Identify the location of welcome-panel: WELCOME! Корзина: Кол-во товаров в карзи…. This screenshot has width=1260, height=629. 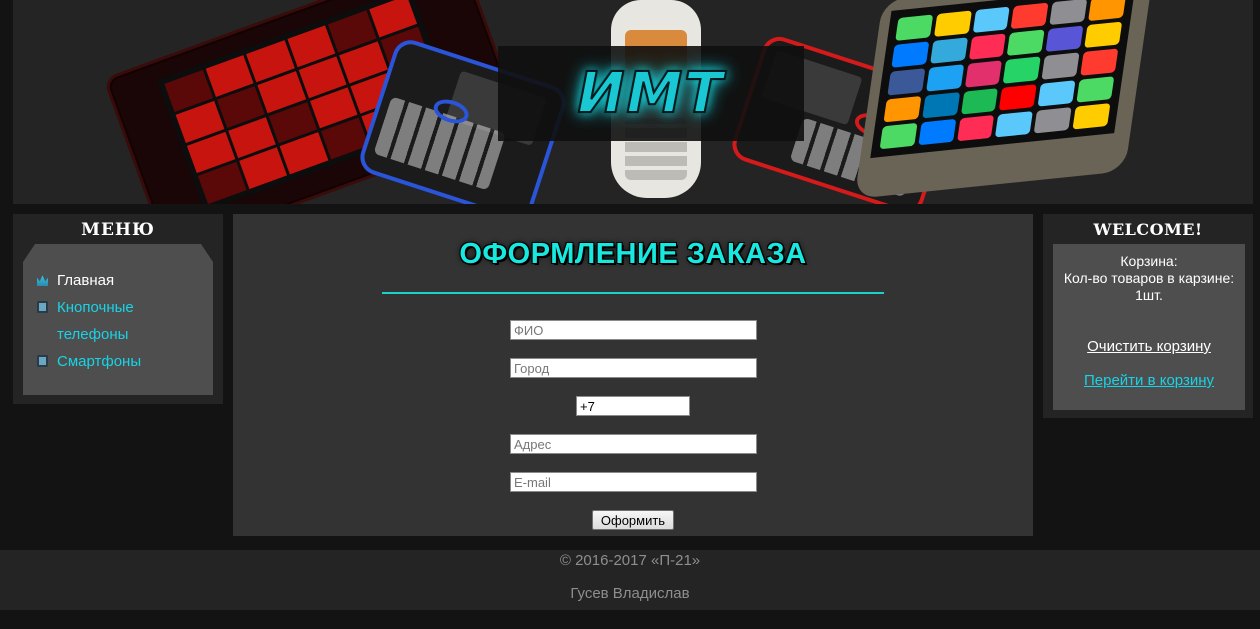
(1148, 316).